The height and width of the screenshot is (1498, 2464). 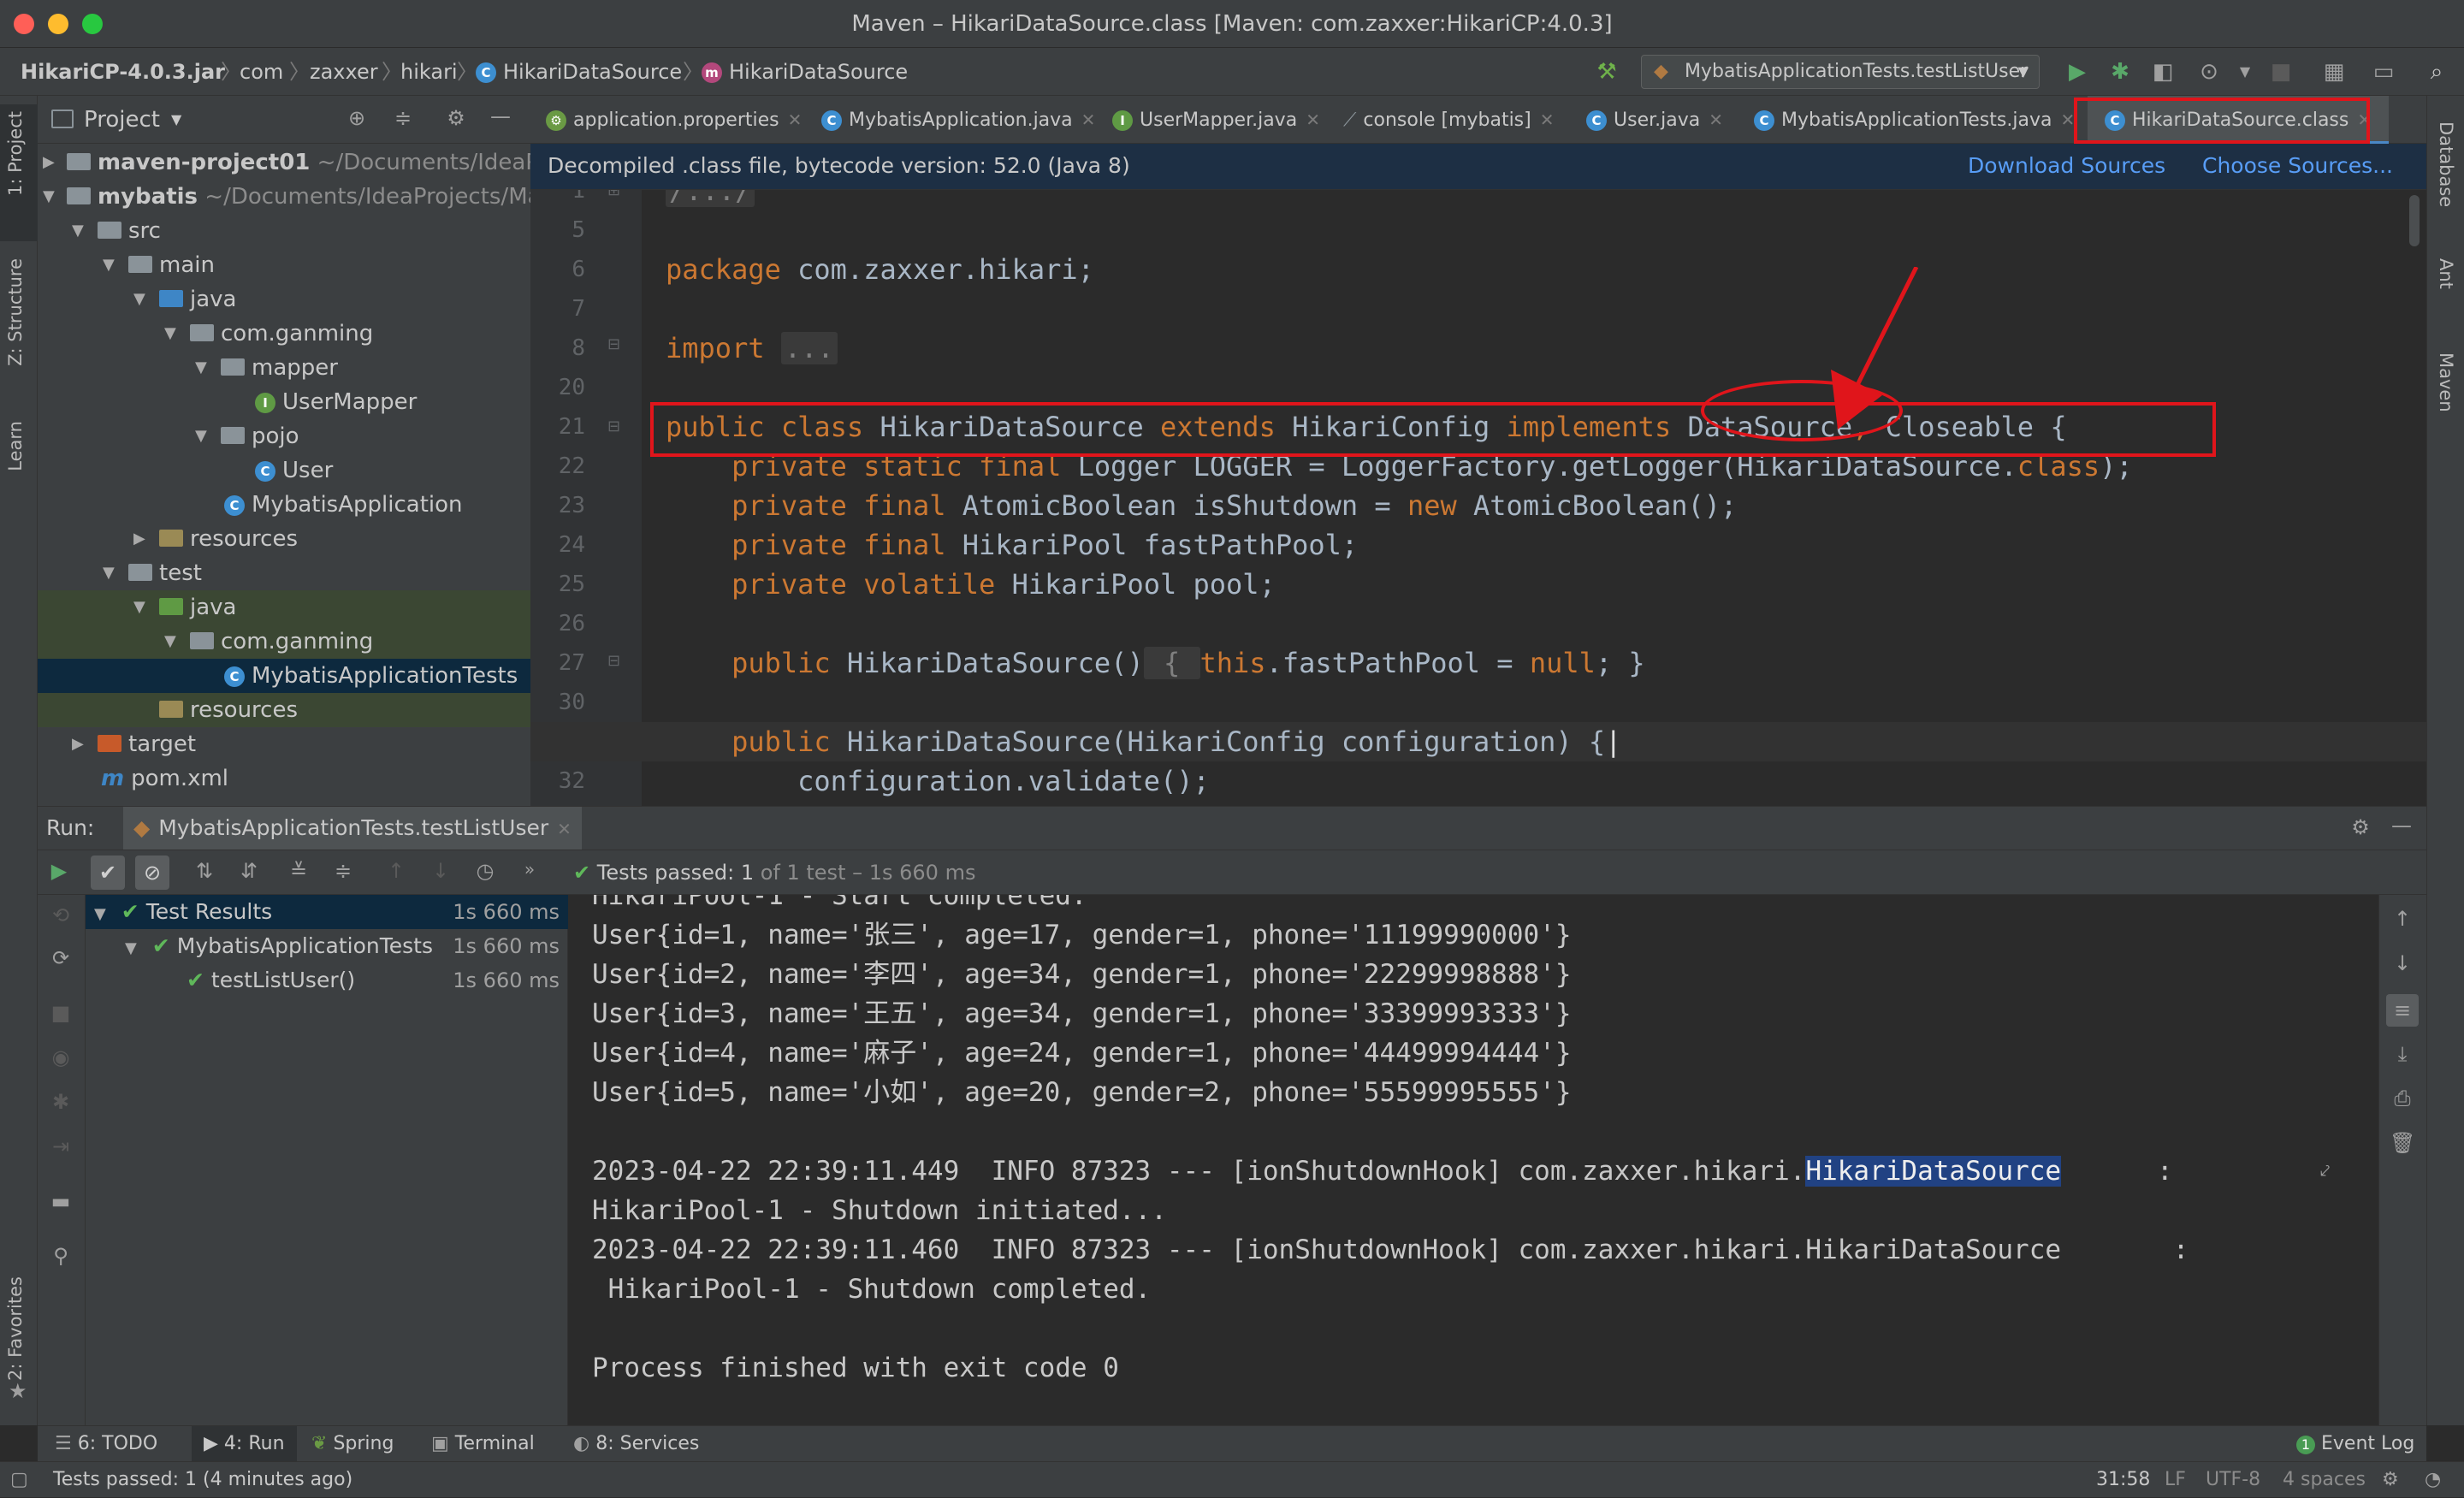 I want to click on arrow-down-icon: ↓, so click(x=2402, y=963).